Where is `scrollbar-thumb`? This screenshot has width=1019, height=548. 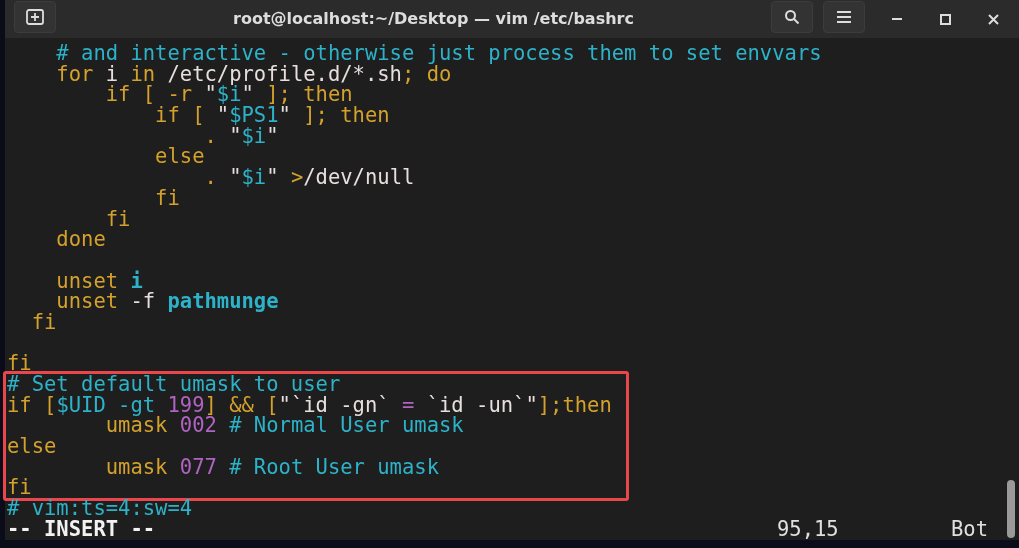
scrollbar-thumb is located at coordinates (1011, 509).